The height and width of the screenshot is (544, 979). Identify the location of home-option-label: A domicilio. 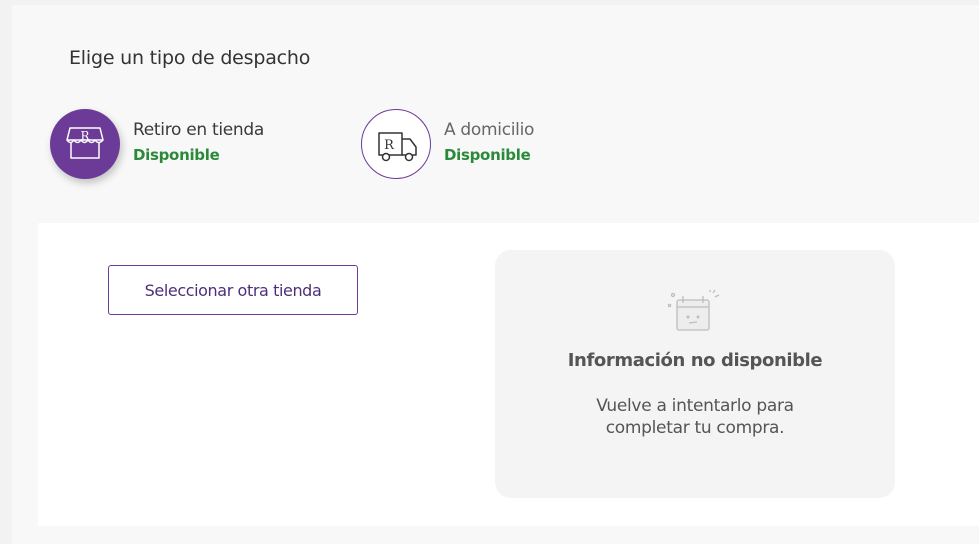
(489, 130).